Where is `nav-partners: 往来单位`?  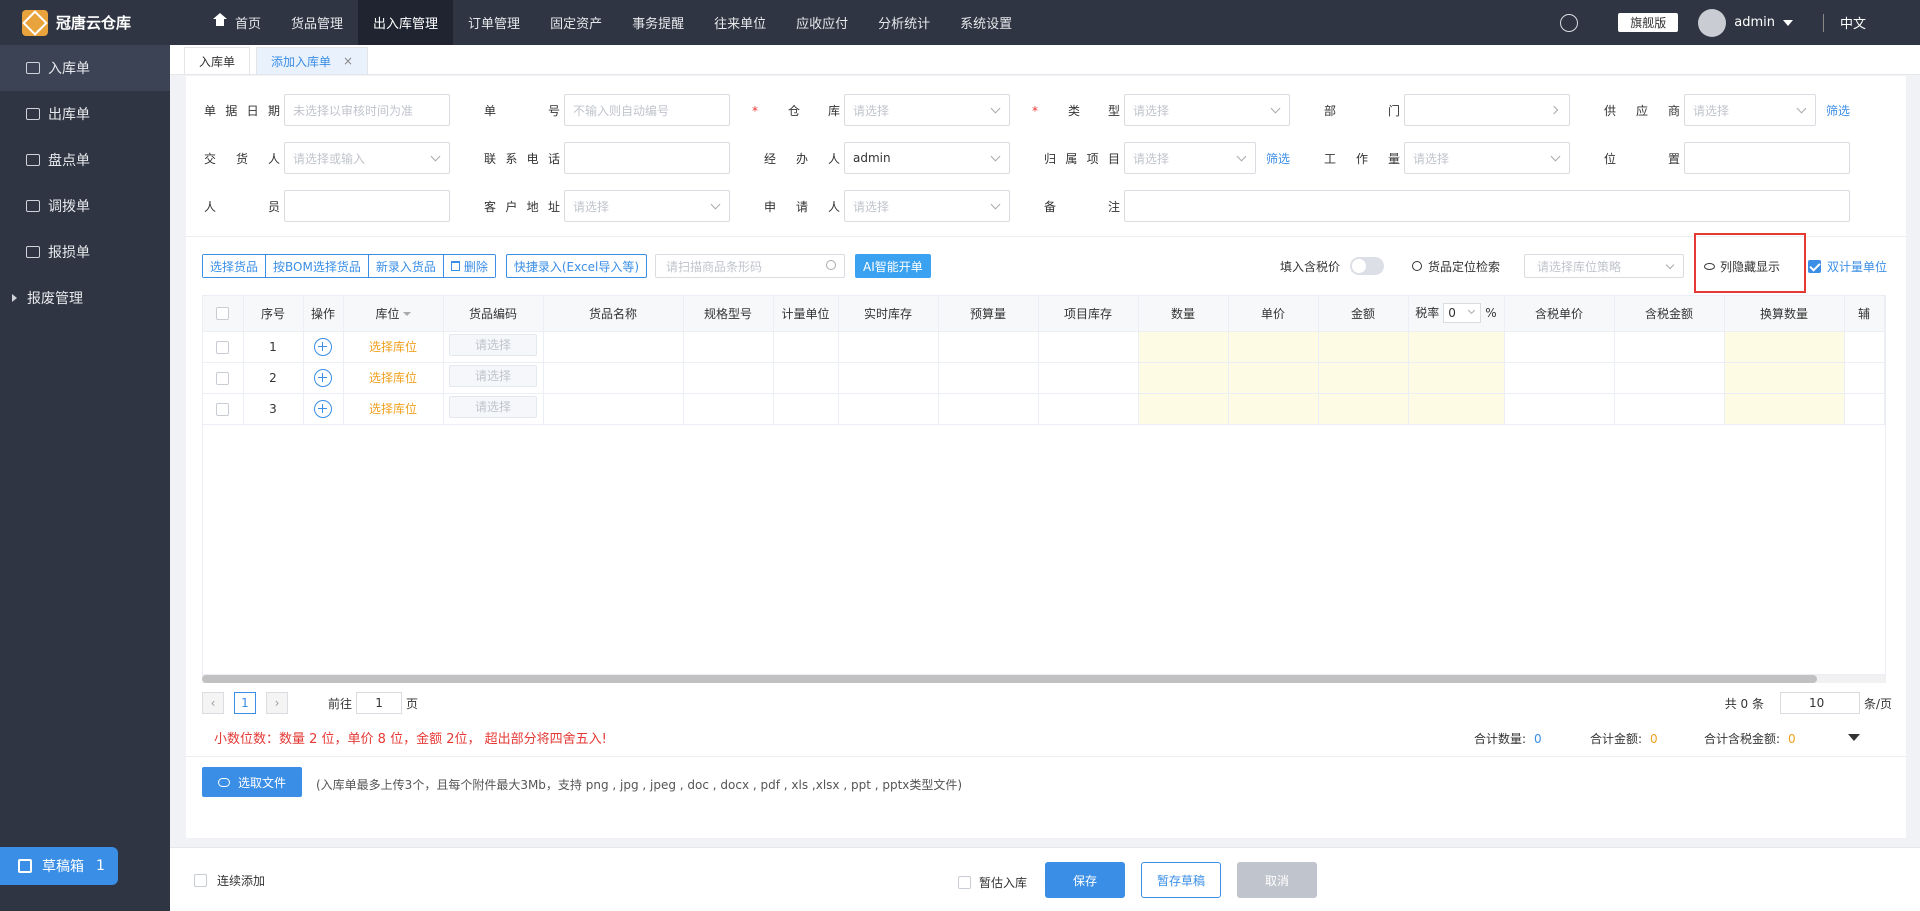
nav-partners: 往来单位 is located at coordinates (740, 22).